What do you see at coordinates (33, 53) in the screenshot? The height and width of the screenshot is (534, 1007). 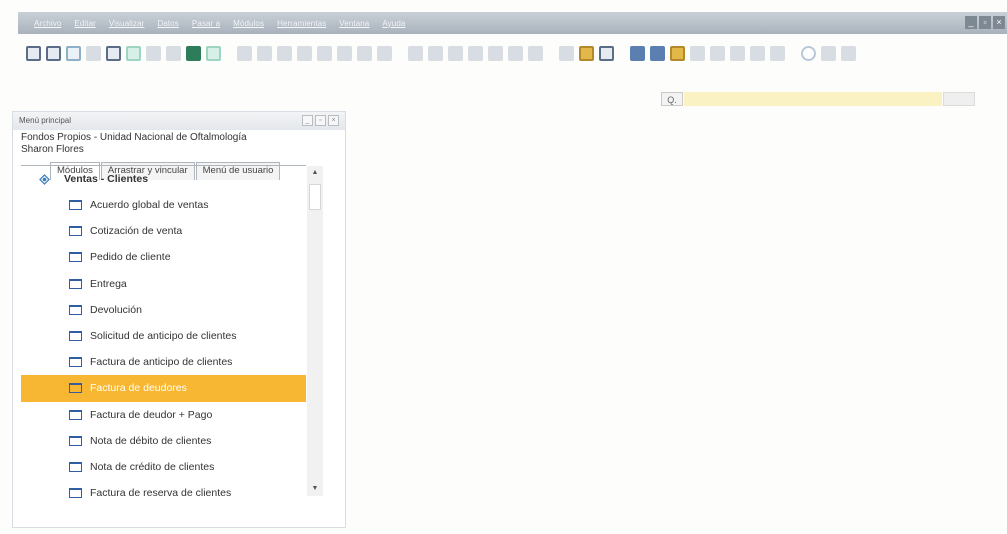 I see `preview-icon` at bounding box center [33, 53].